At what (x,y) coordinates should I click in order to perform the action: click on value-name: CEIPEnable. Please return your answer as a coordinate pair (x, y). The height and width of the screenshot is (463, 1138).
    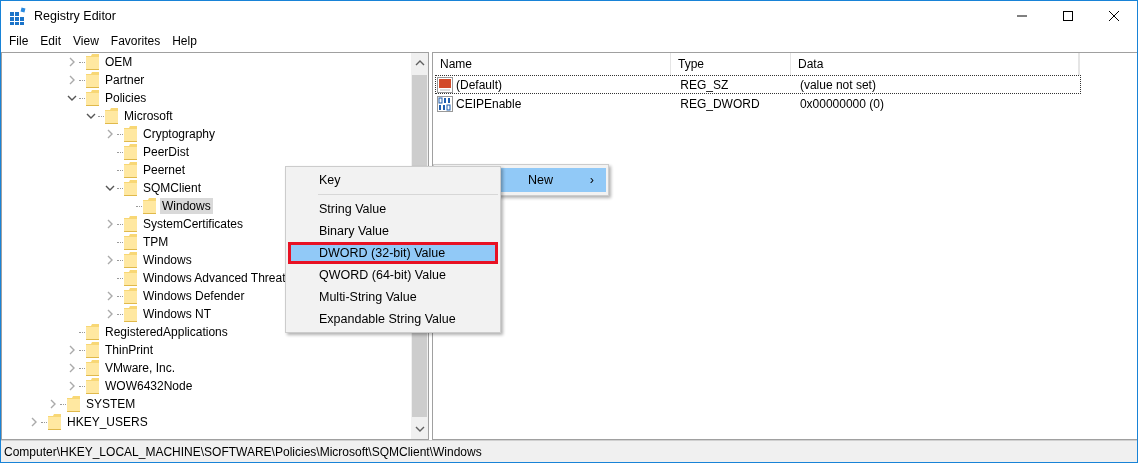
    Looking at the image, I should click on (489, 103).